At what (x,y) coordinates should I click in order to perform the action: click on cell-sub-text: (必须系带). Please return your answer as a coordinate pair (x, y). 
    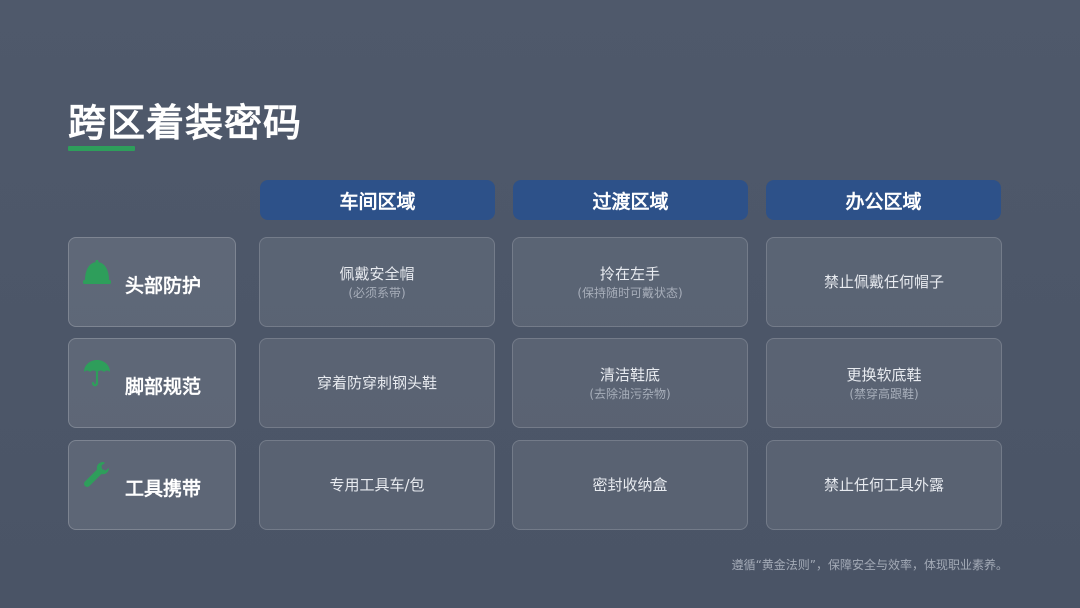
    Looking at the image, I should click on (377, 292).